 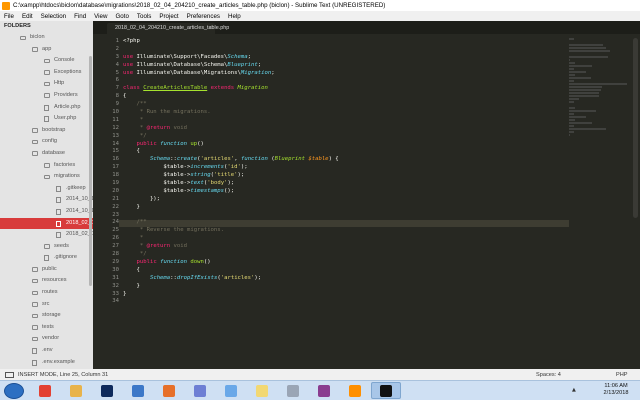 I want to click on tree-folder: src, so click(x=46, y=305).